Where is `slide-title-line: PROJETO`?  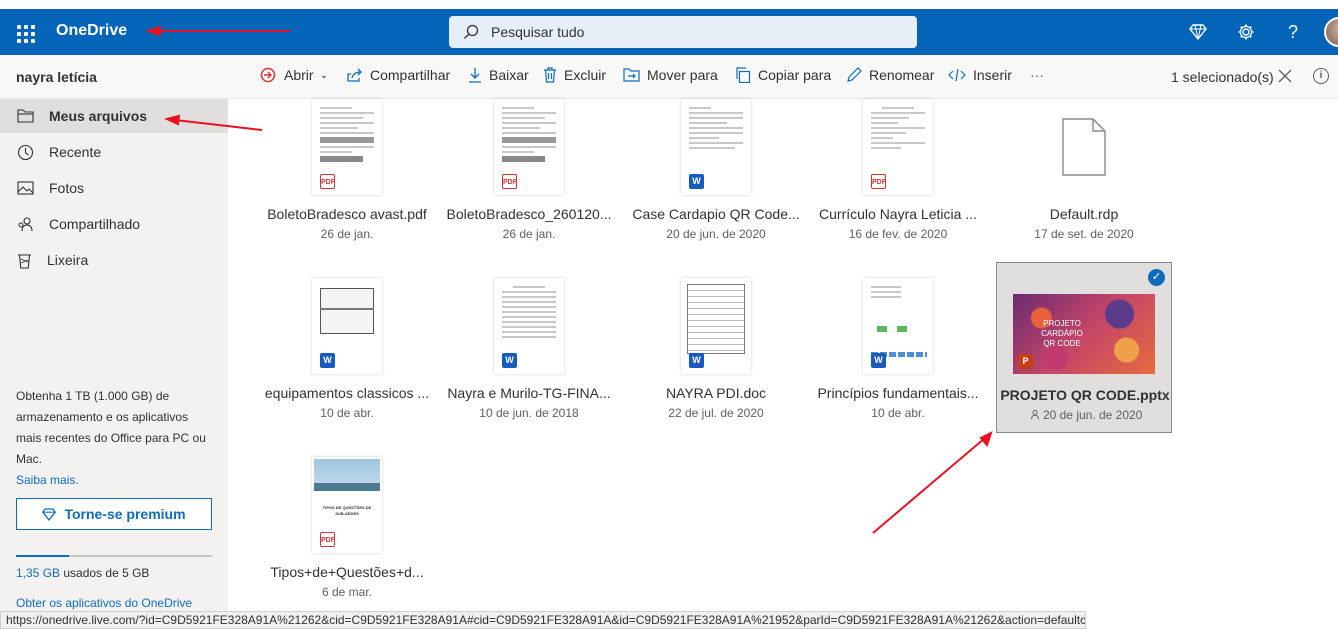 slide-title-line: PROJETO is located at coordinates (1062, 323).